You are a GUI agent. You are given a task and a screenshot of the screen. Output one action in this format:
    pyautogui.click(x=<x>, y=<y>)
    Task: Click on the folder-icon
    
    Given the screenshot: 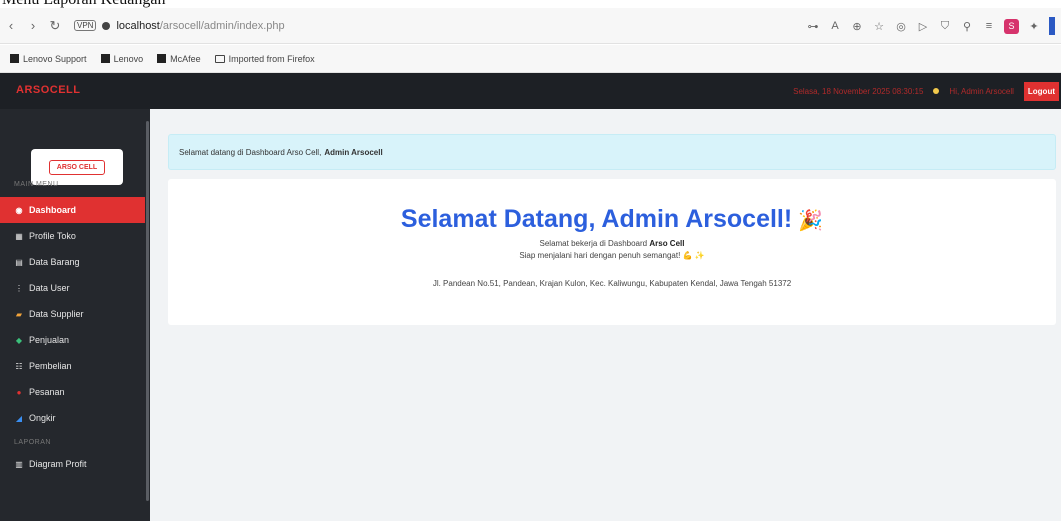 What is the action you would take?
    pyautogui.click(x=219, y=58)
    